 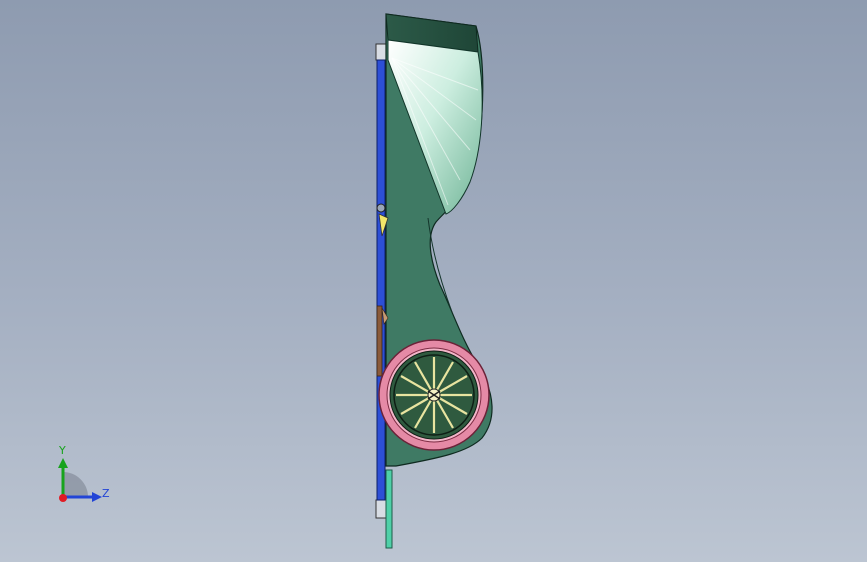 What do you see at coordinates (62, 450) in the screenshot?
I see `triad-y-label: Y` at bounding box center [62, 450].